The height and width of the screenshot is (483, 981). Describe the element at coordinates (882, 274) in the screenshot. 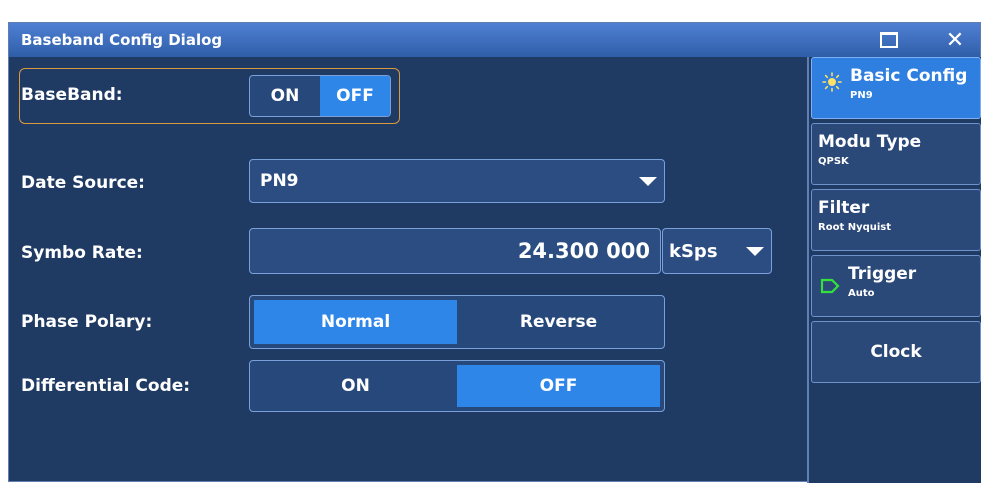

I see `sidebar-item-title: Trigger` at that location.